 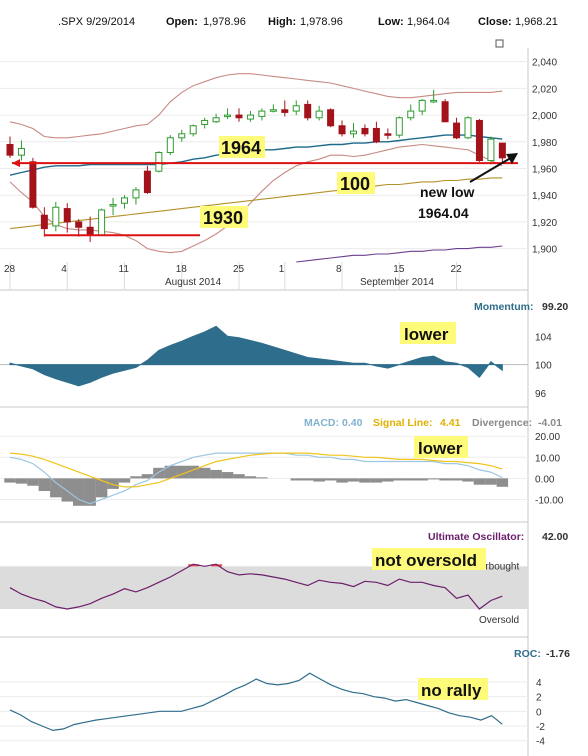 What do you see at coordinates (223, 218) in the screenshot?
I see `label-1930: 1930` at bounding box center [223, 218].